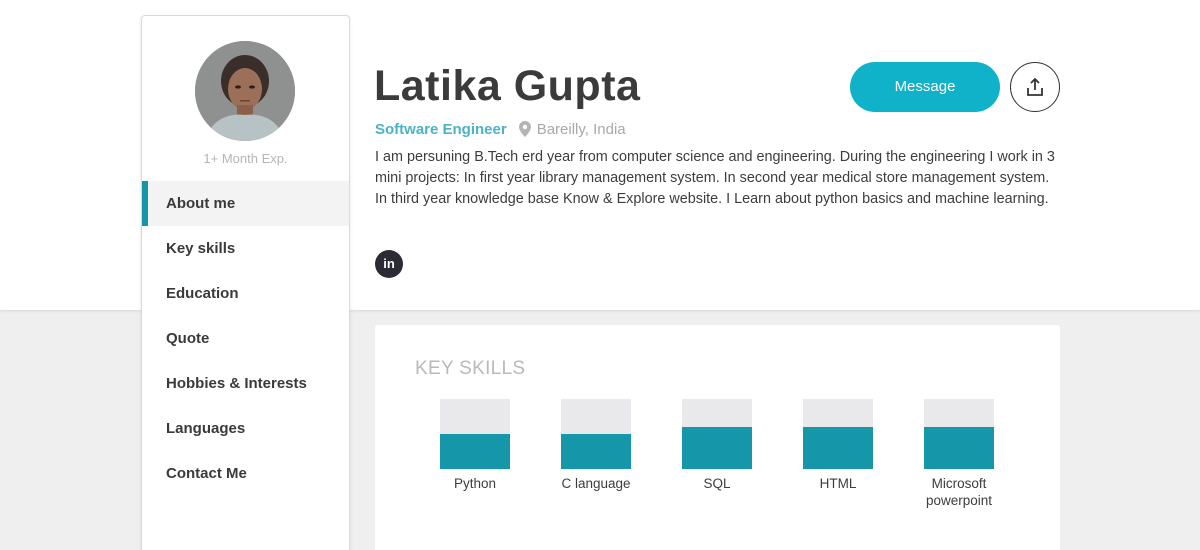 The width and height of the screenshot is (1200, 550). I want to click on location-text: Bareilly, India, so click(581, 129).